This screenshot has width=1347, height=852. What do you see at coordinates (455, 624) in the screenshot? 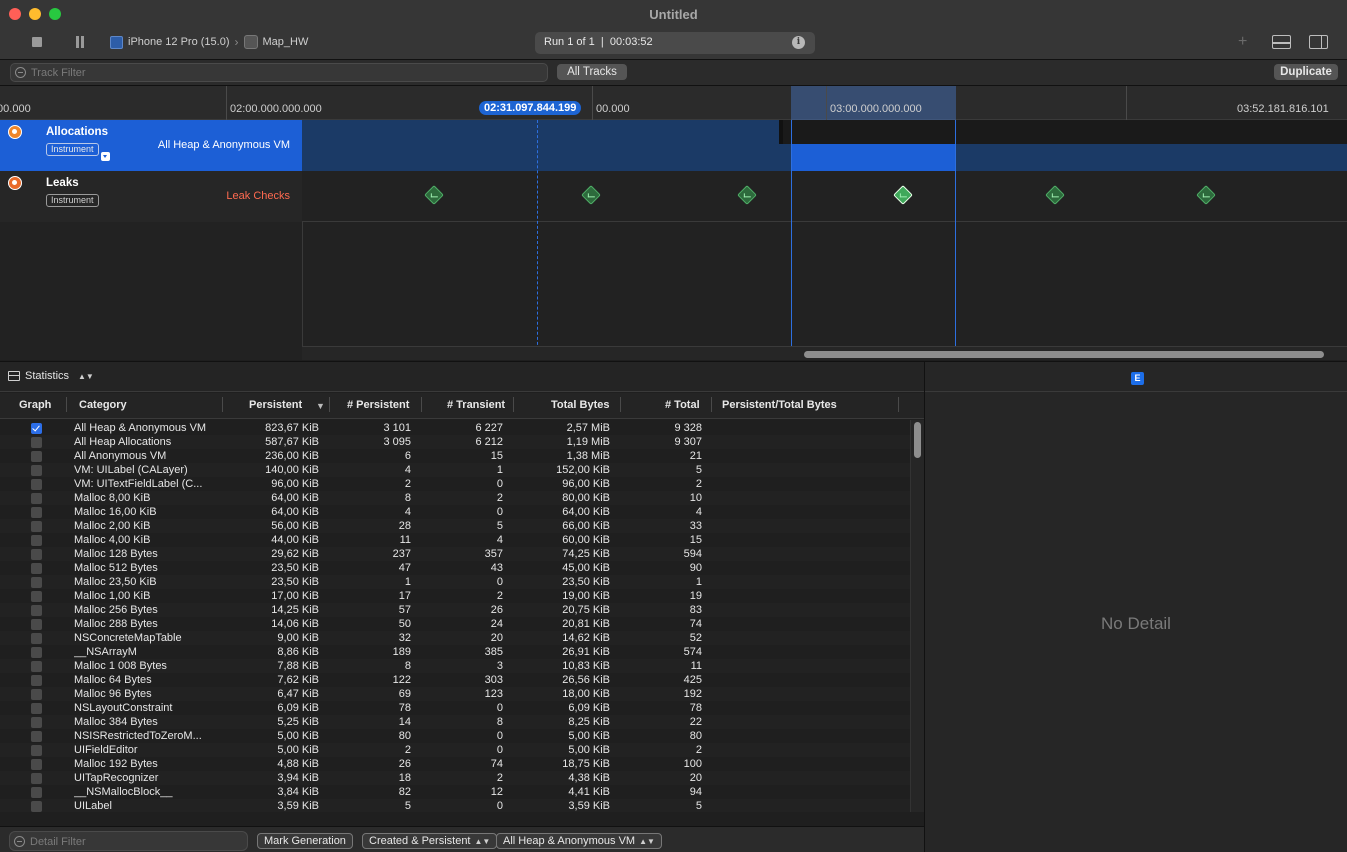
I see `table-row: Malloc 288 Bytes 14,06 KiB 50 24 20,81 KiB 74` at bounding box center [455, 624].